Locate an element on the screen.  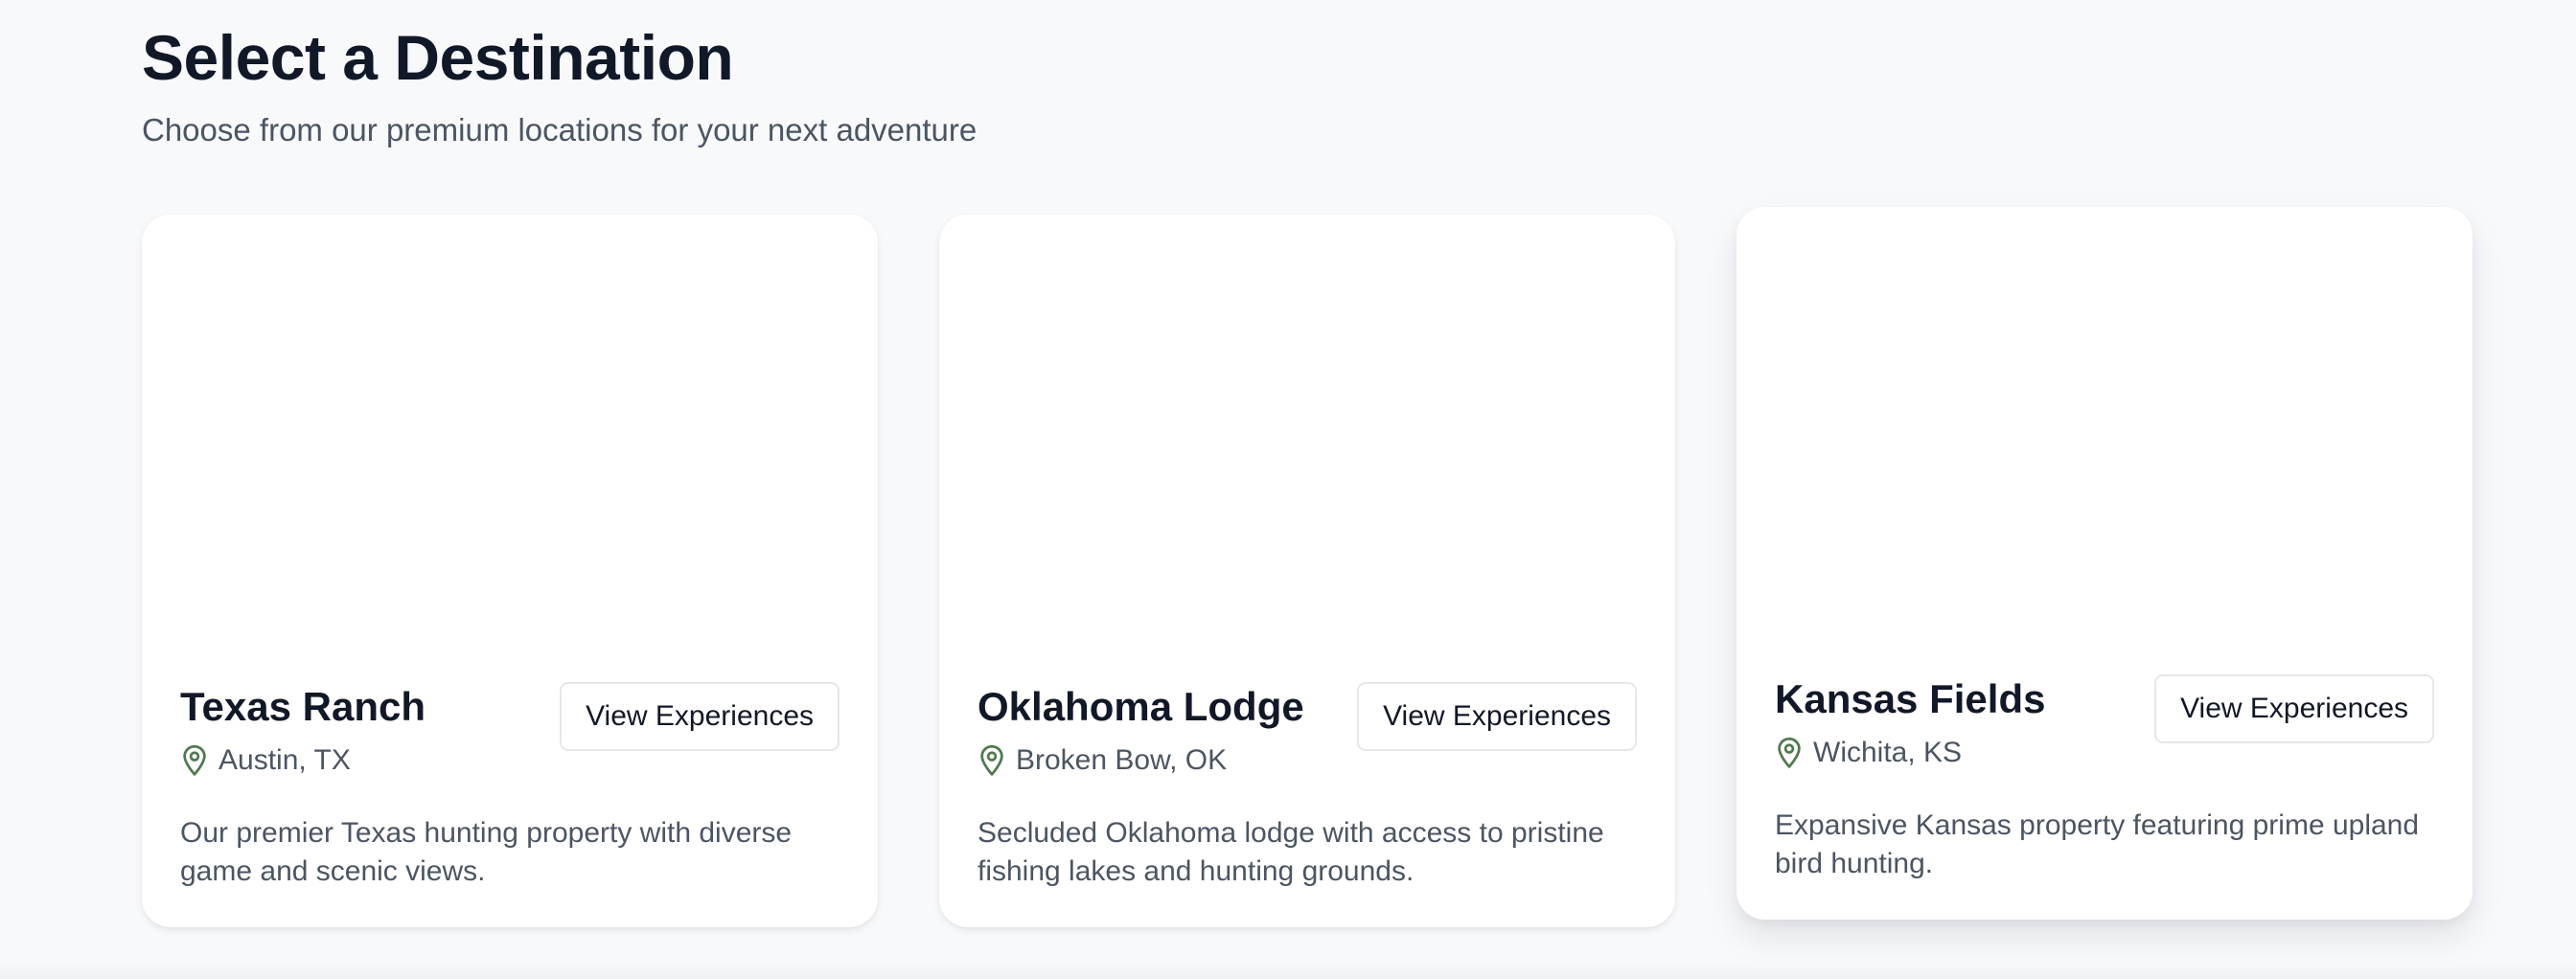
destination-location: Austin, TX is located at coordinates (265, 760).